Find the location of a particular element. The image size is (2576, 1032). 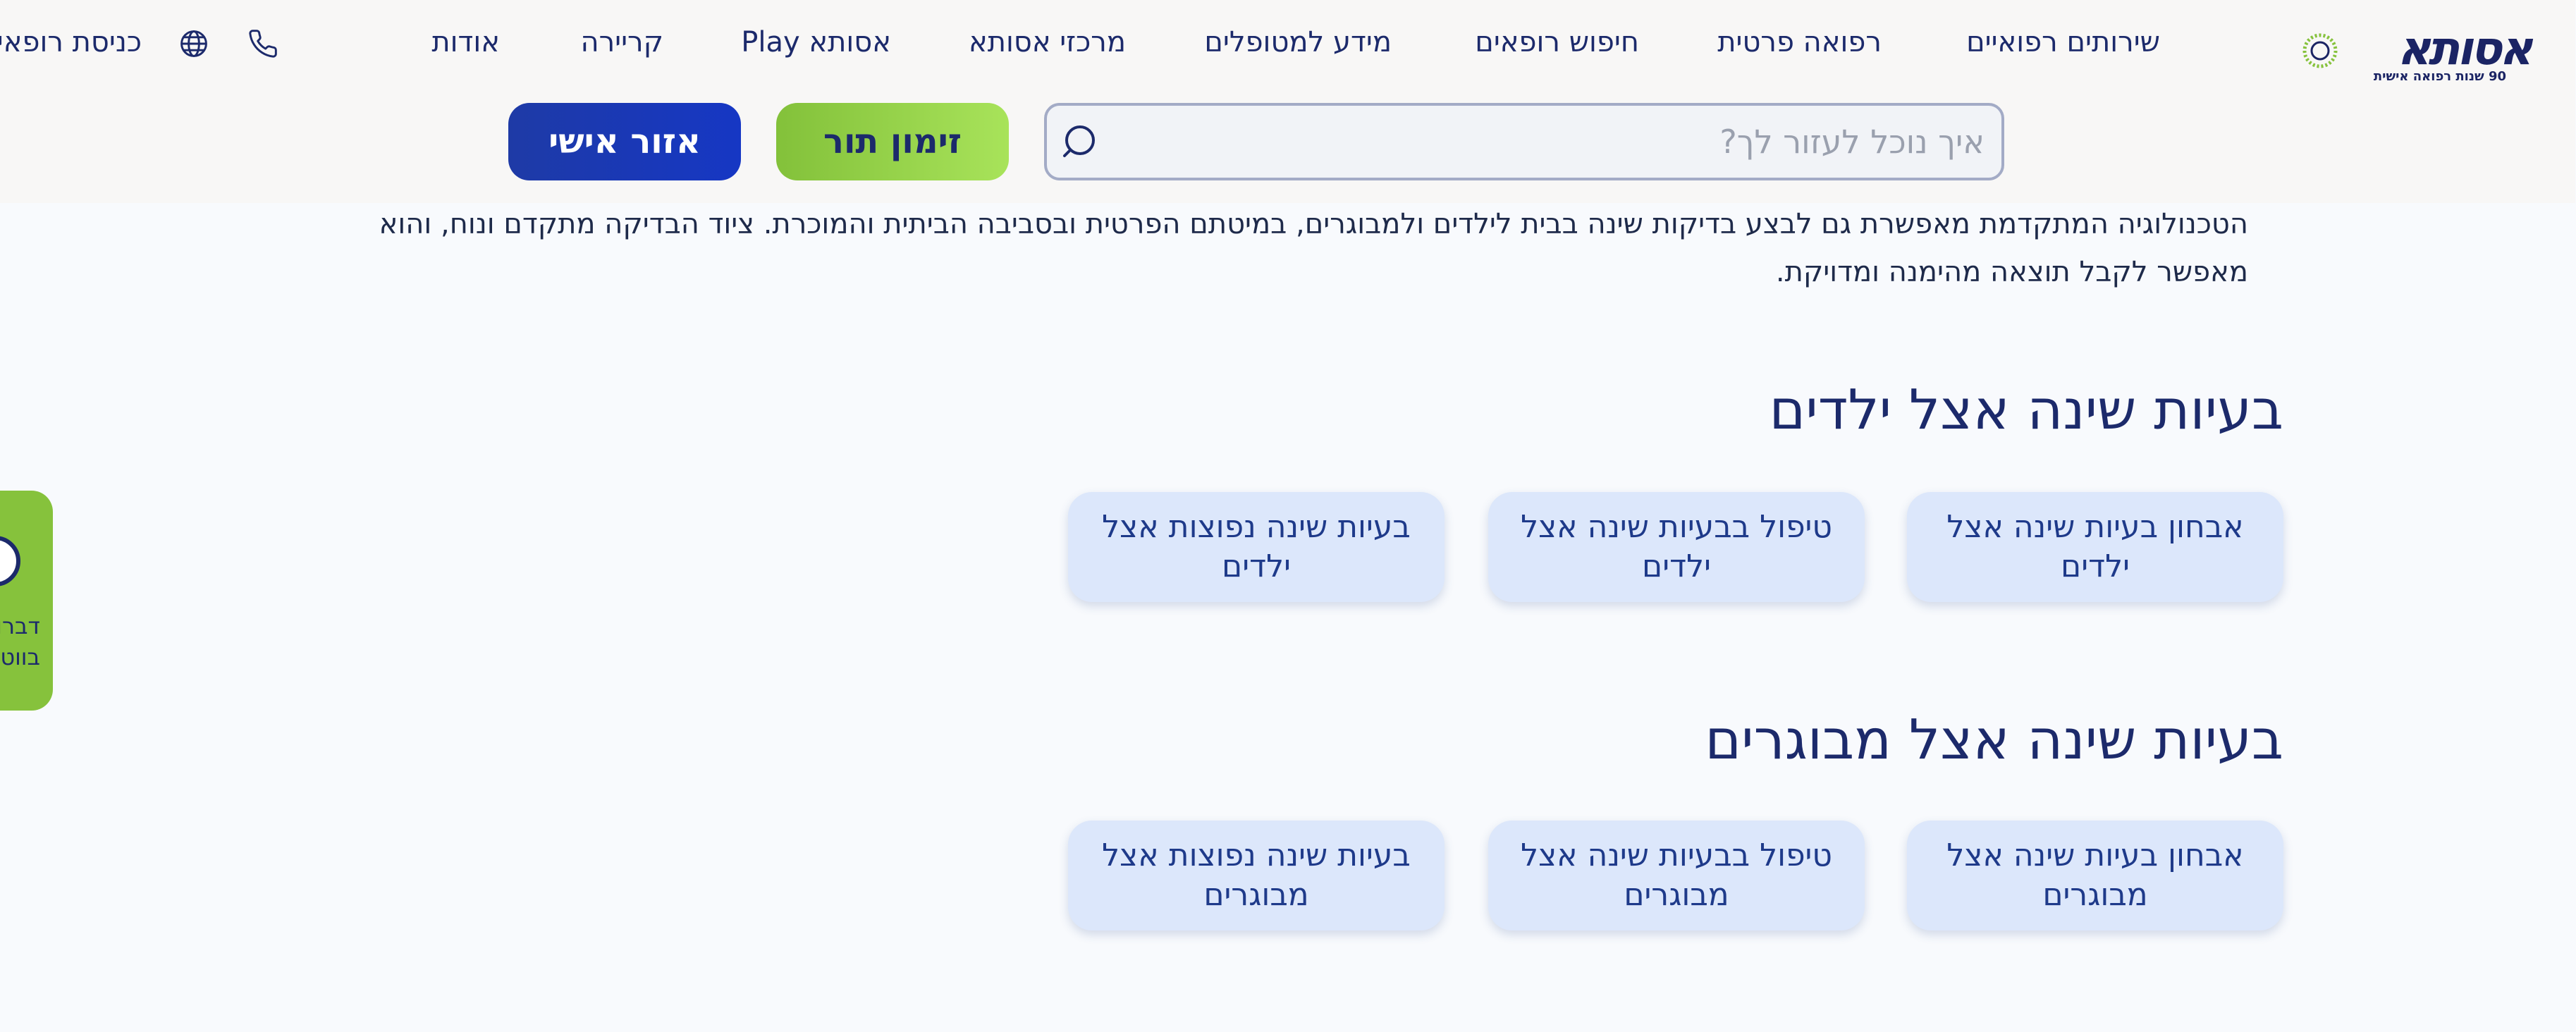

whatsapp-side-tab: דברו בווטס is located at coordinates (27, 601).